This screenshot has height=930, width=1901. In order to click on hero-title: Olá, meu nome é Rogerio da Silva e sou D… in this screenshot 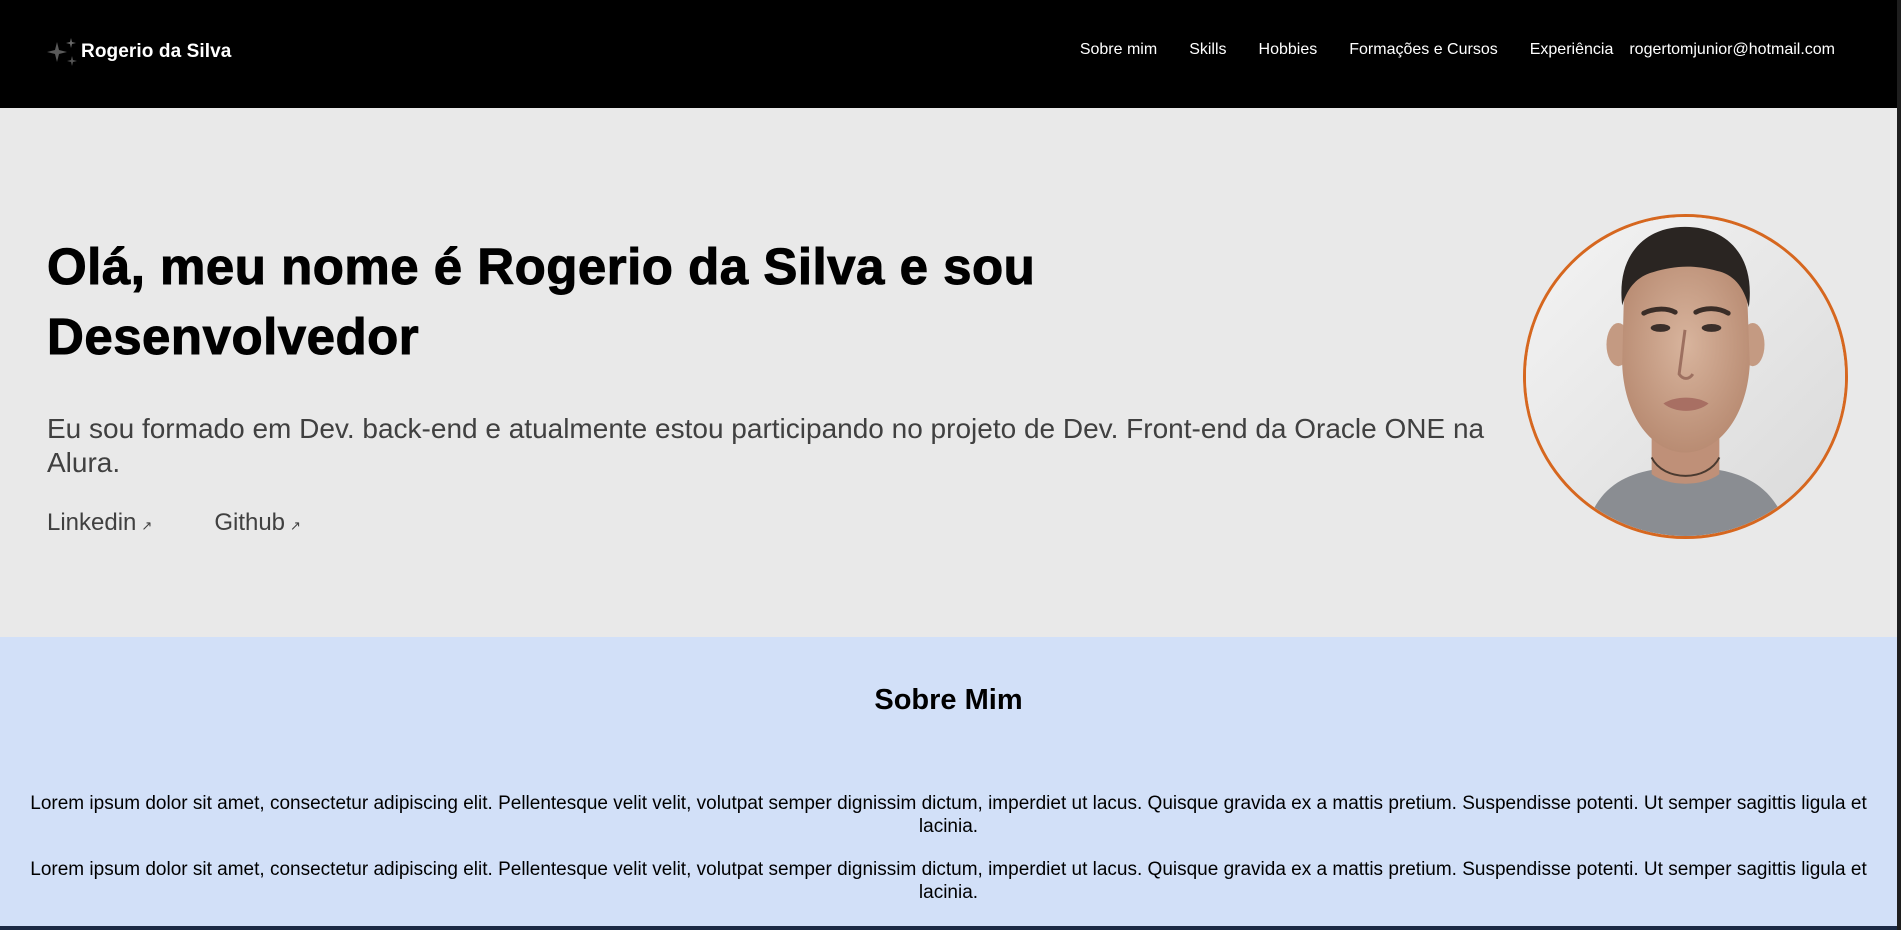, I will do `click(647, 302)`.